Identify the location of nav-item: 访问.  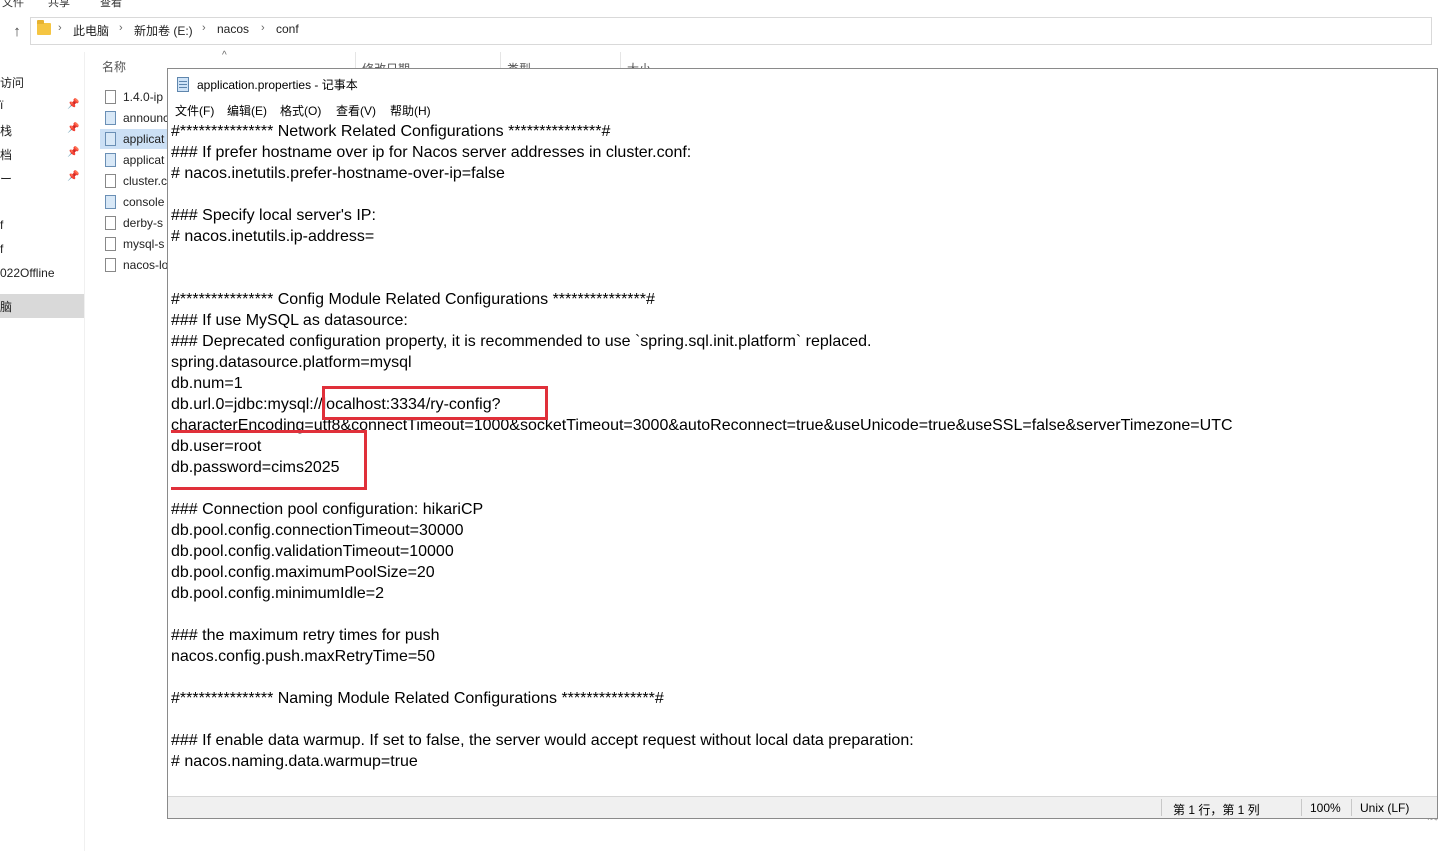
(42, 82).